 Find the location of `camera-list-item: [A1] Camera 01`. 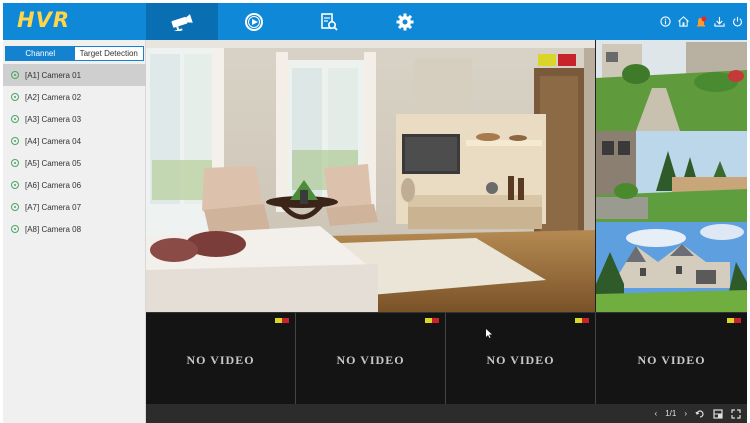

camera-list-item: [A1] Camera 01 is located at coordinates (74, 75).